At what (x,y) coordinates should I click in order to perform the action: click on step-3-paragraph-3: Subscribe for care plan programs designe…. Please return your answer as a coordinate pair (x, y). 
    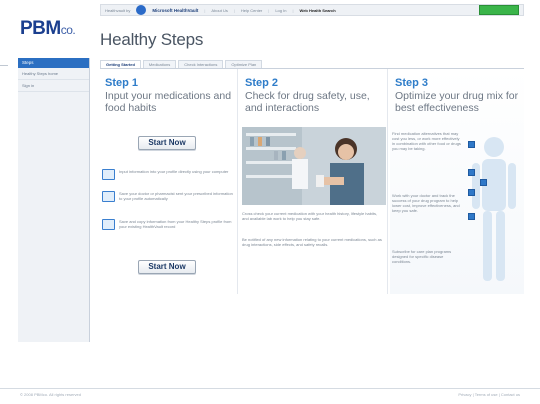
    Looking at the image, I should click on (422, 256).